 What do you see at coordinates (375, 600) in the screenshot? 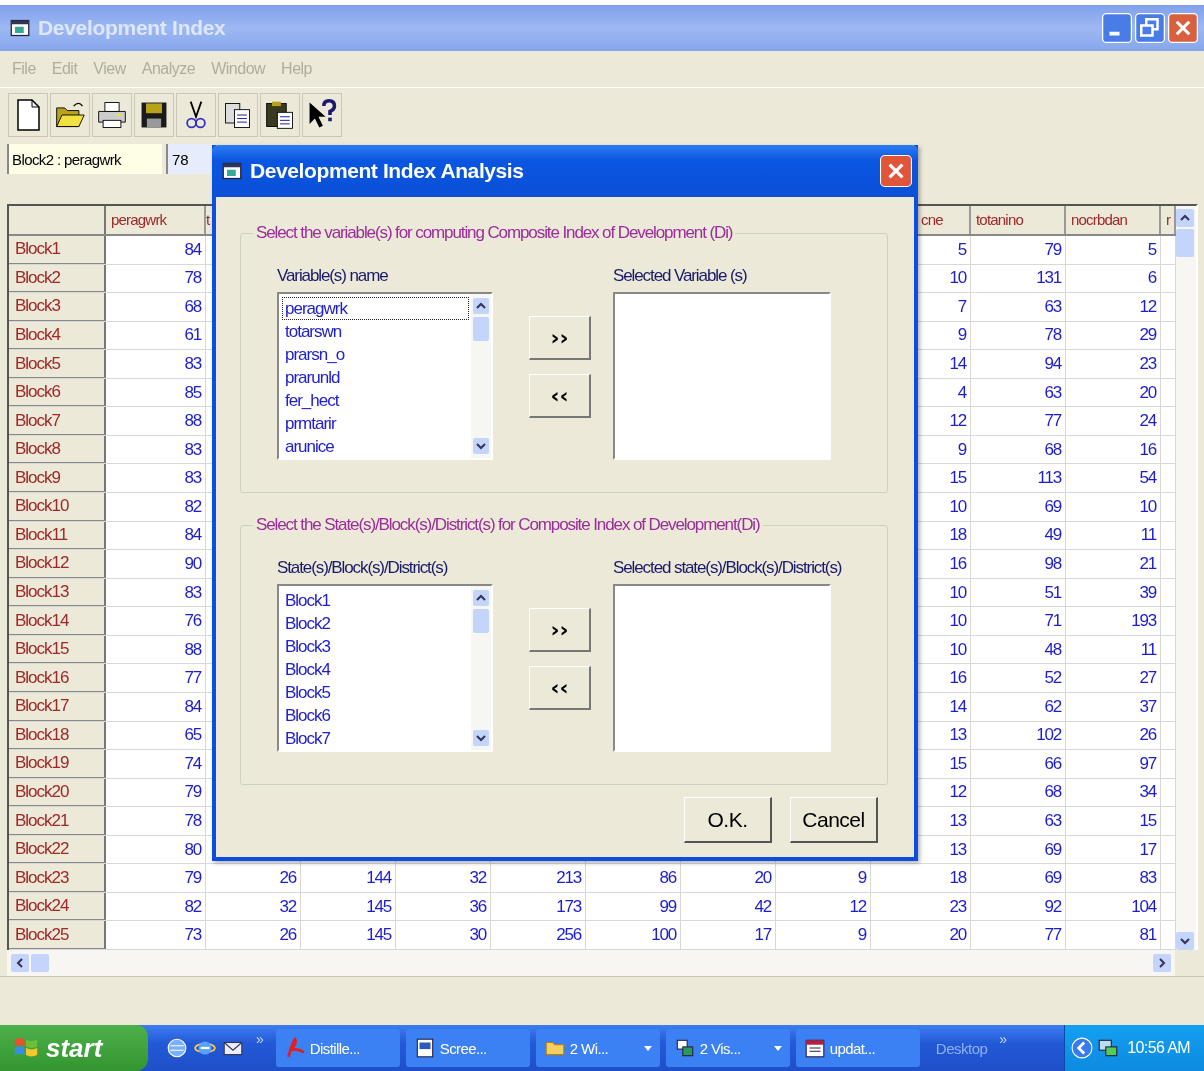
I see `list-item: Block1` at bounding box center [375, 600].